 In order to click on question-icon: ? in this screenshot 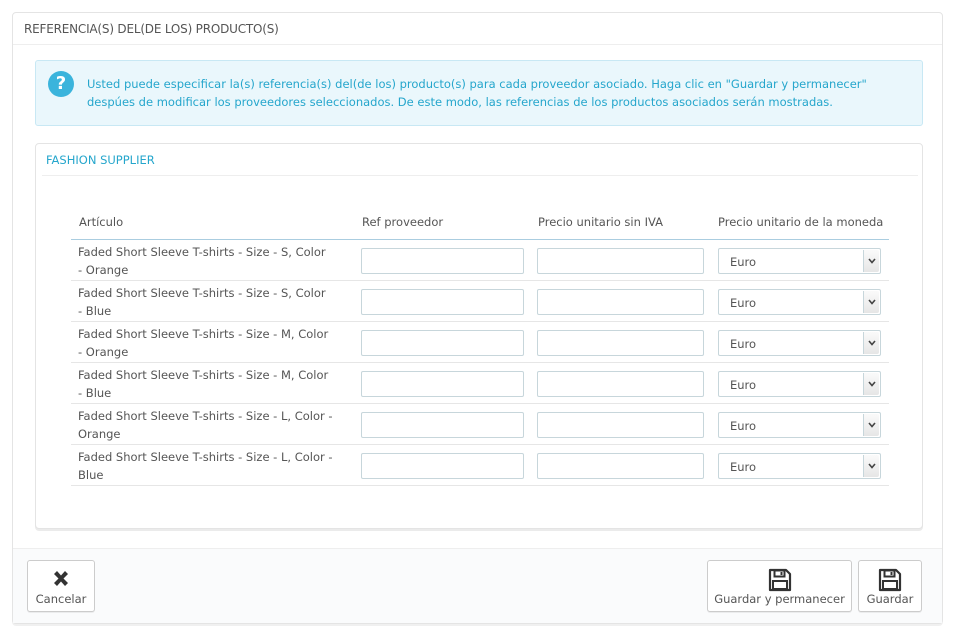, I will do `click(61, 84)`.